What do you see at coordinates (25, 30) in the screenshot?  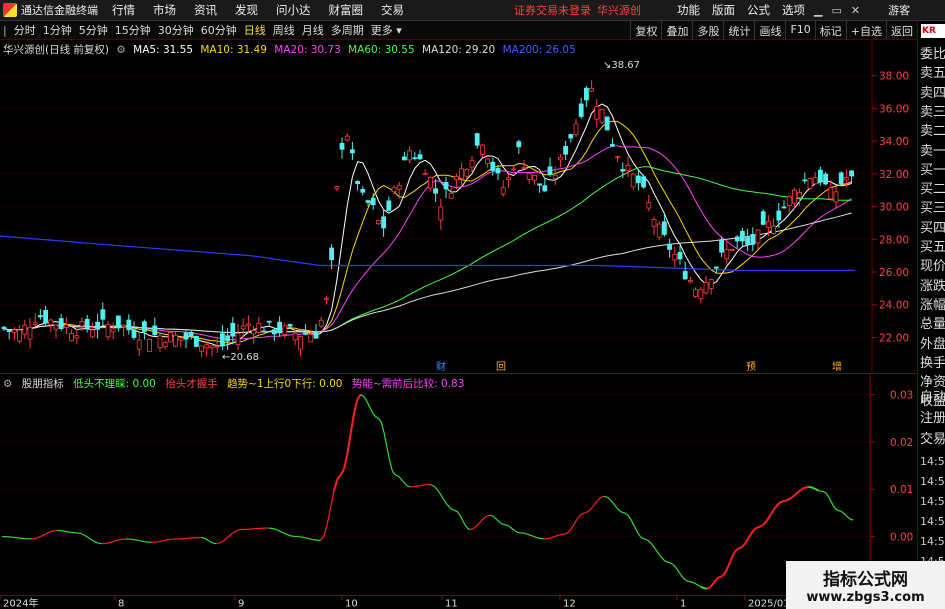 I see `tab-timeshare: 分时` at bounding box center [25, 30].